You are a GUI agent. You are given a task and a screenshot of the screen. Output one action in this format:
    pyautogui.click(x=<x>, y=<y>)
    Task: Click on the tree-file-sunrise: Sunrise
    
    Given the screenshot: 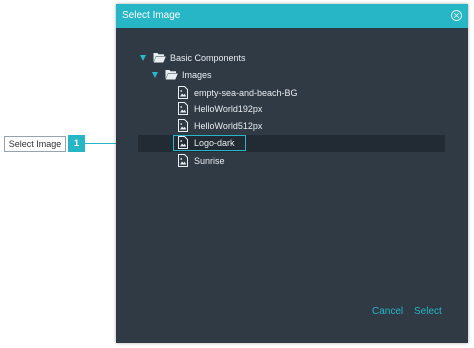 What is the action you would take?
    pyautogui.click(x=278, y=161)
    